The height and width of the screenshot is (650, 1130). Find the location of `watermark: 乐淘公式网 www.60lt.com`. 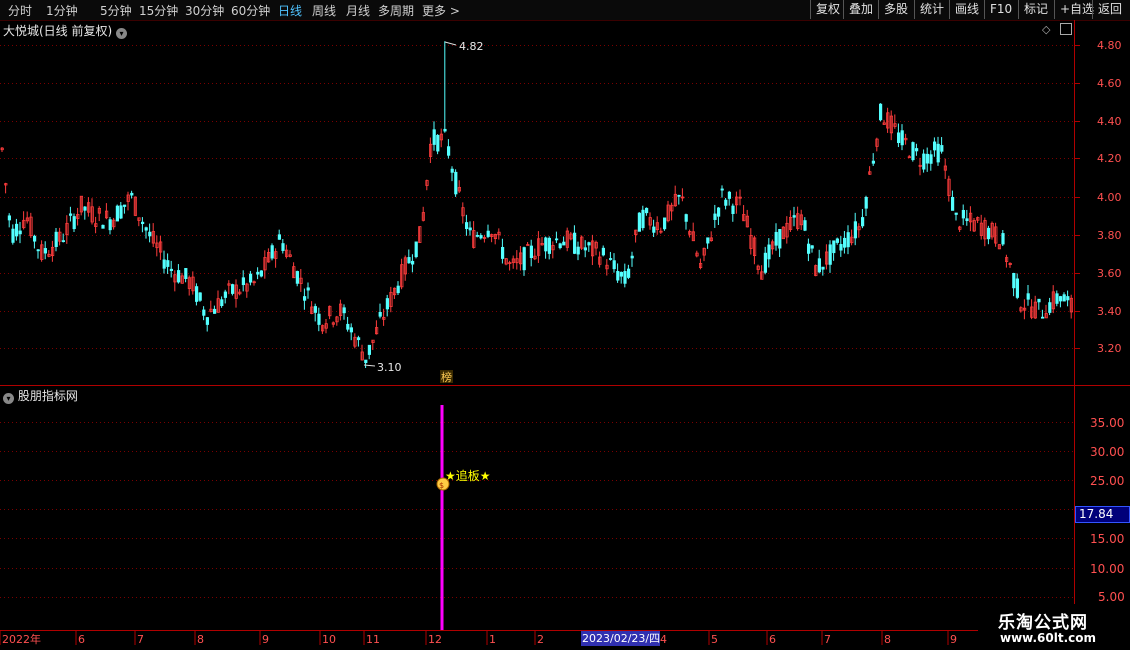

watermark: 乐淘公式网 www.60lt.com is located at coordinates (1054, 627).